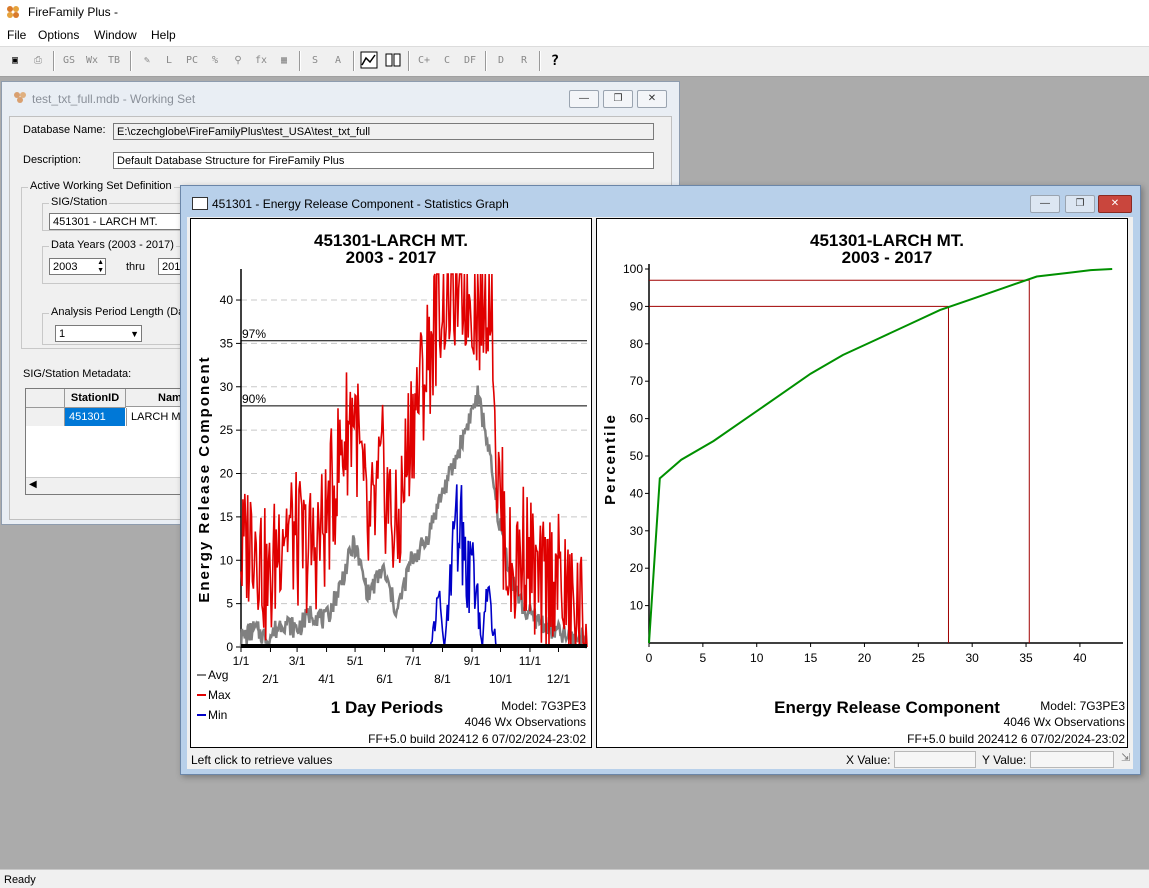 Image resolution: width=1149 pixels, height=888 pixels. What do you see at coordinates (69, 61) in the screenshot?
I see `gs-icon: GS` at bounding box center [69, 61].